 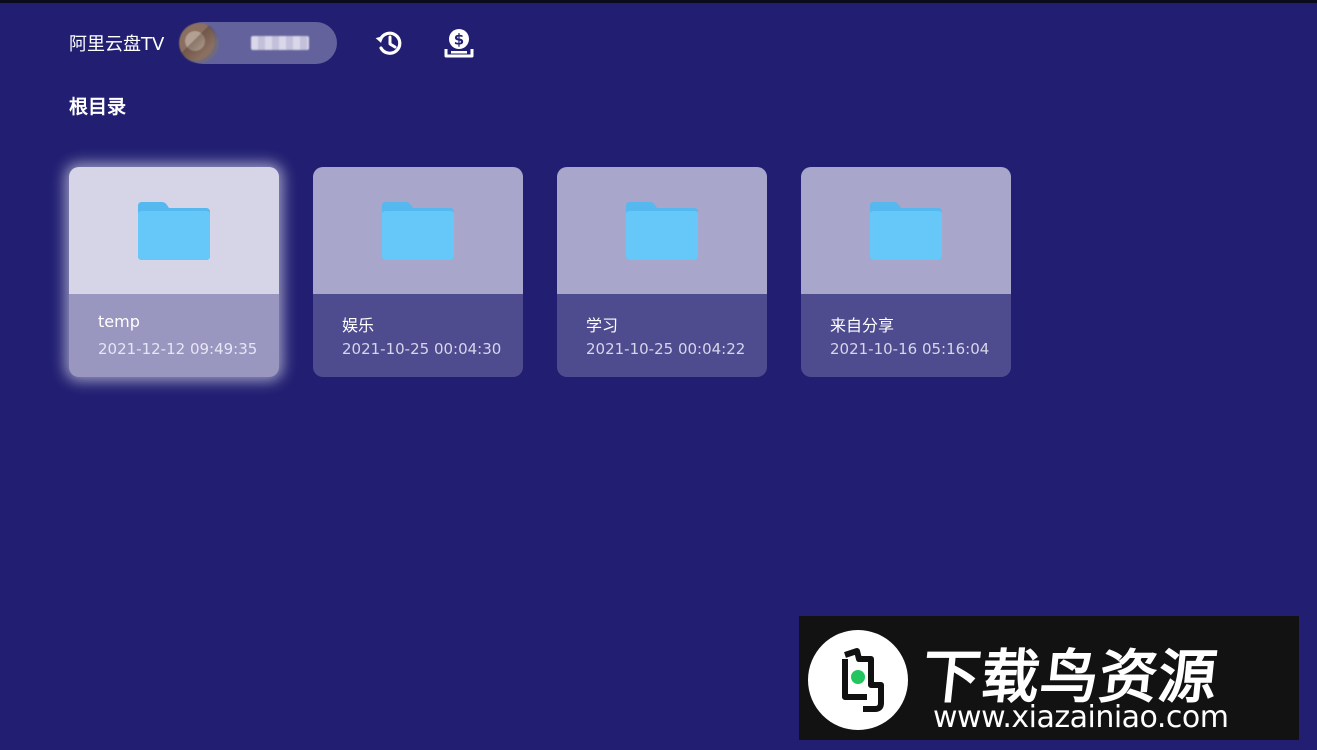 I want to click on folder-card-temp: temp 2021-12-12 09:49:35, so click(x=174, y=272).